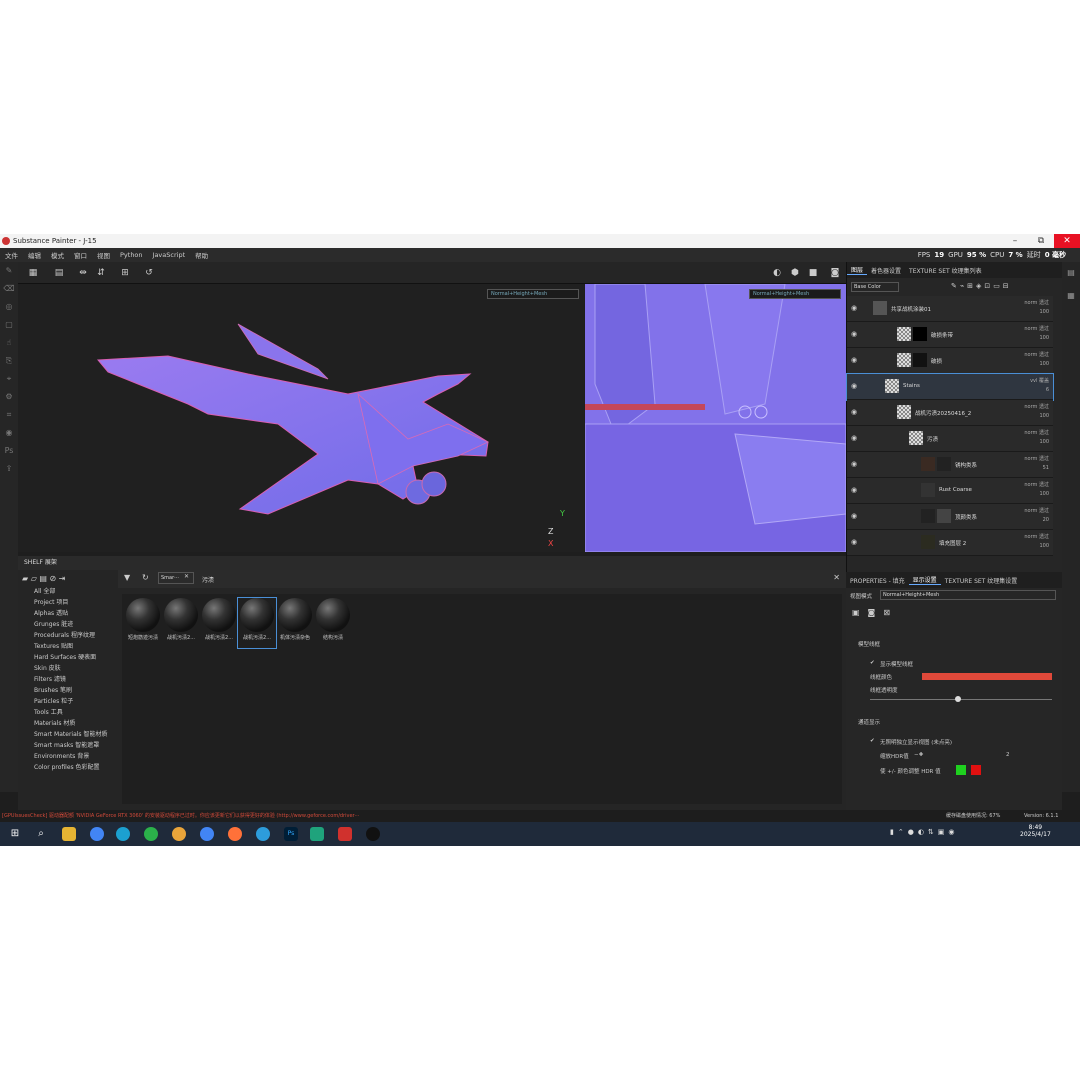 The height and width of the screenshot is (1080, 1080). Describe the element at coordinates (795, 294) in the screenshot. I see `viewport-2d-mode-select: Normal+Height+Mesh` at that location.